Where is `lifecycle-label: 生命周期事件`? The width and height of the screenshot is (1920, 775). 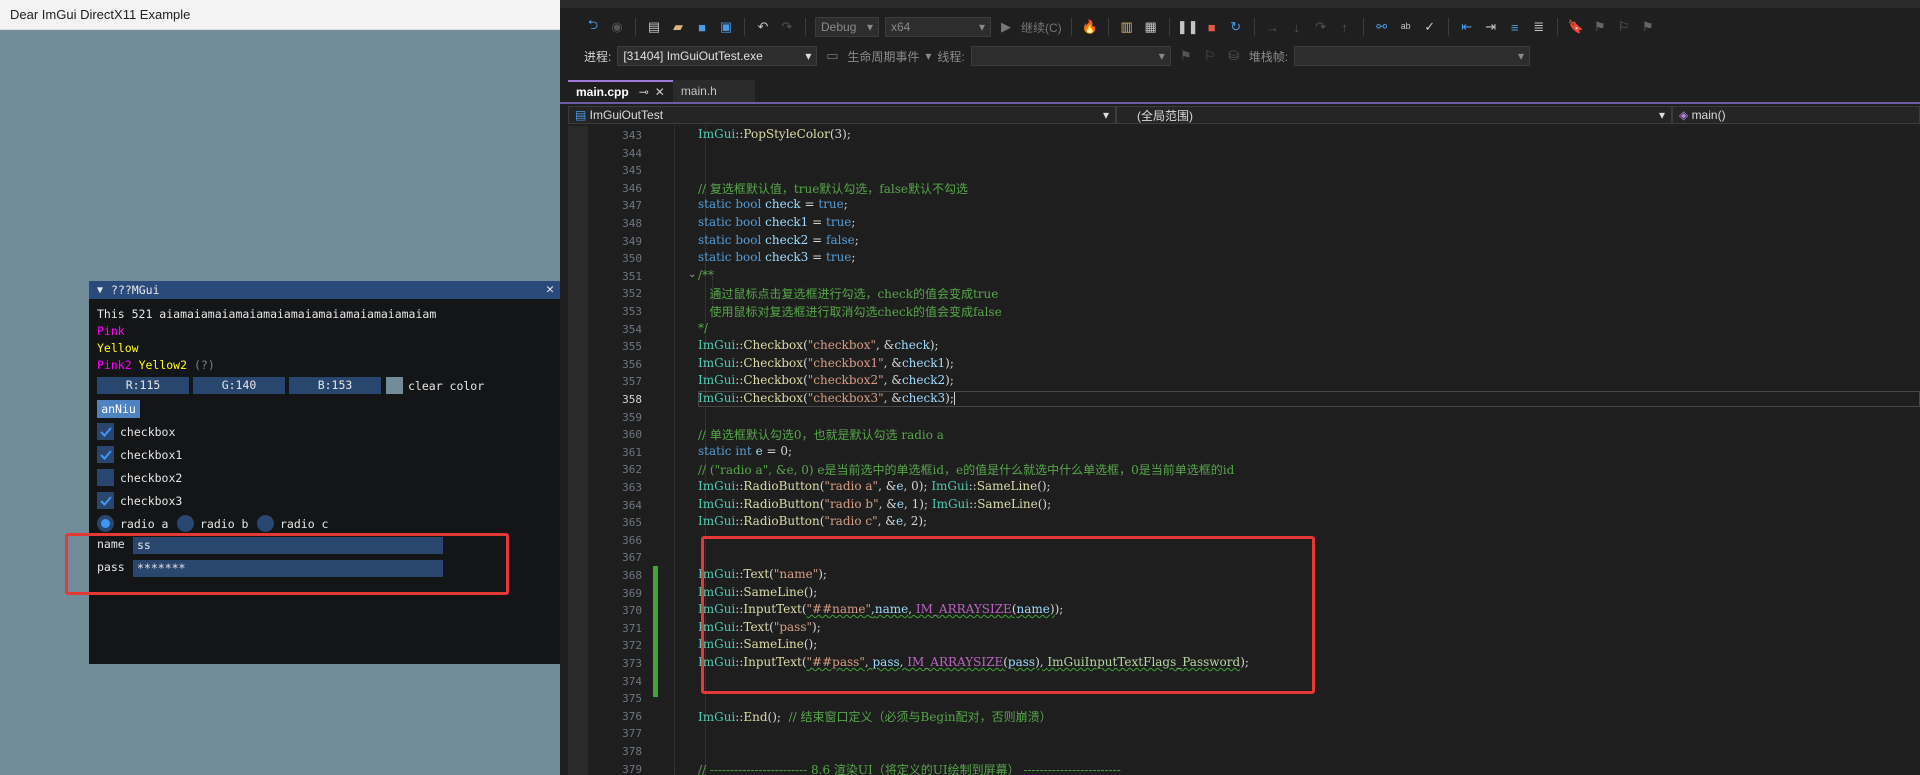 lifecycle-label: 生命周期事件 is located at coordinates (883, 56).